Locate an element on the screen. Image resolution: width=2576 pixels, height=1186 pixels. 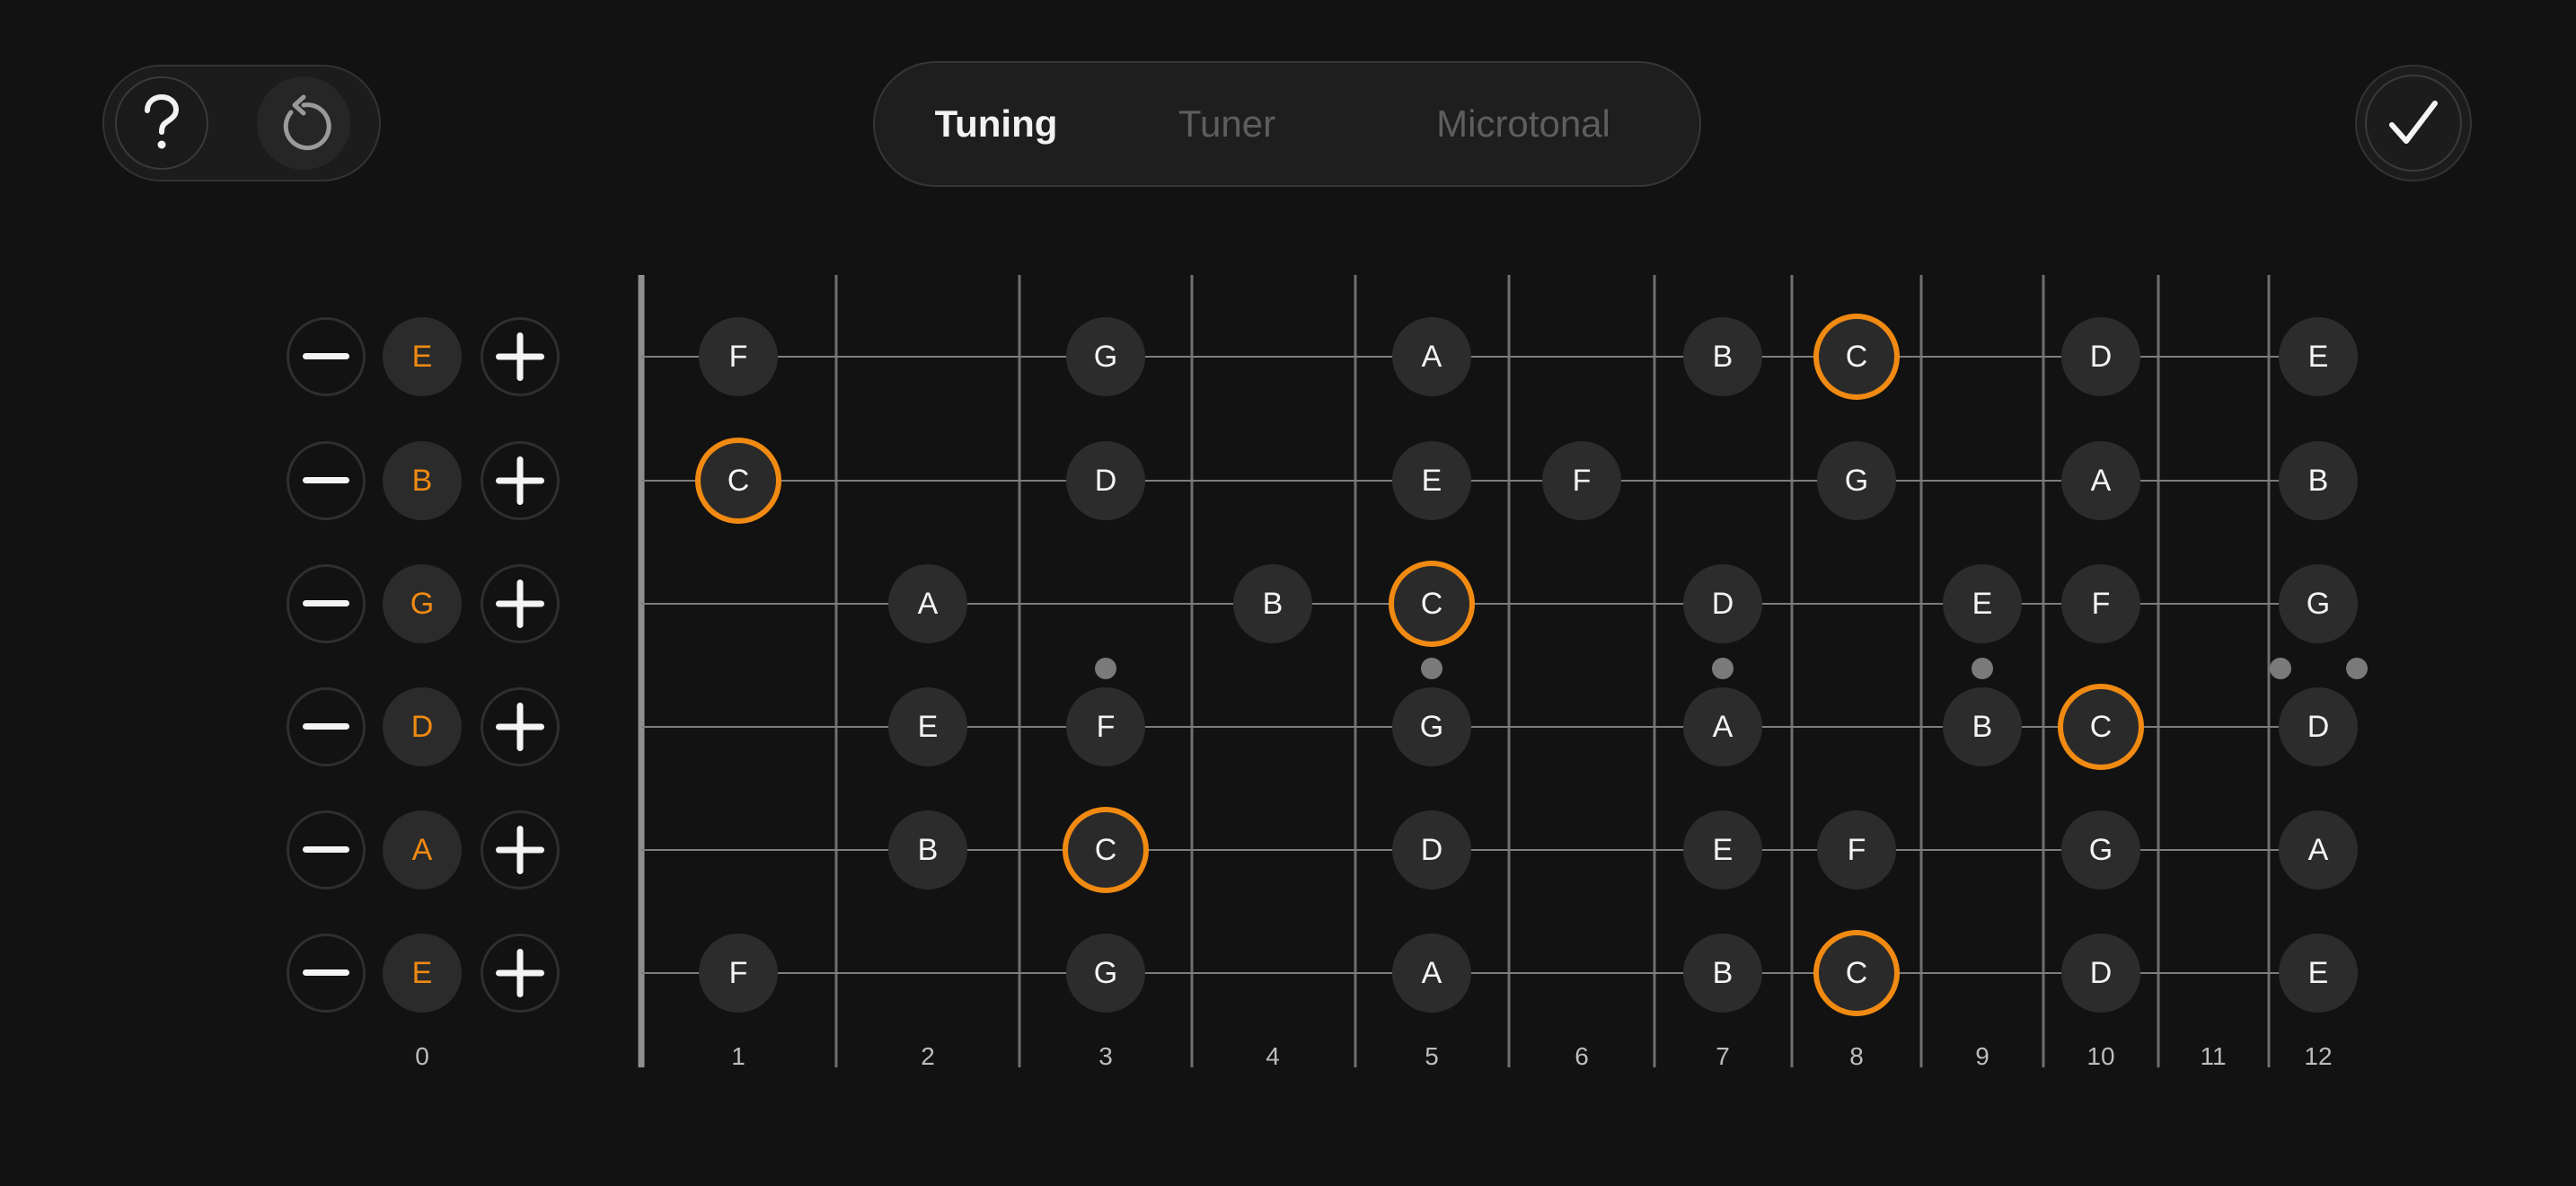
fret-number: 12 is located at coordinates (2318, 1056).